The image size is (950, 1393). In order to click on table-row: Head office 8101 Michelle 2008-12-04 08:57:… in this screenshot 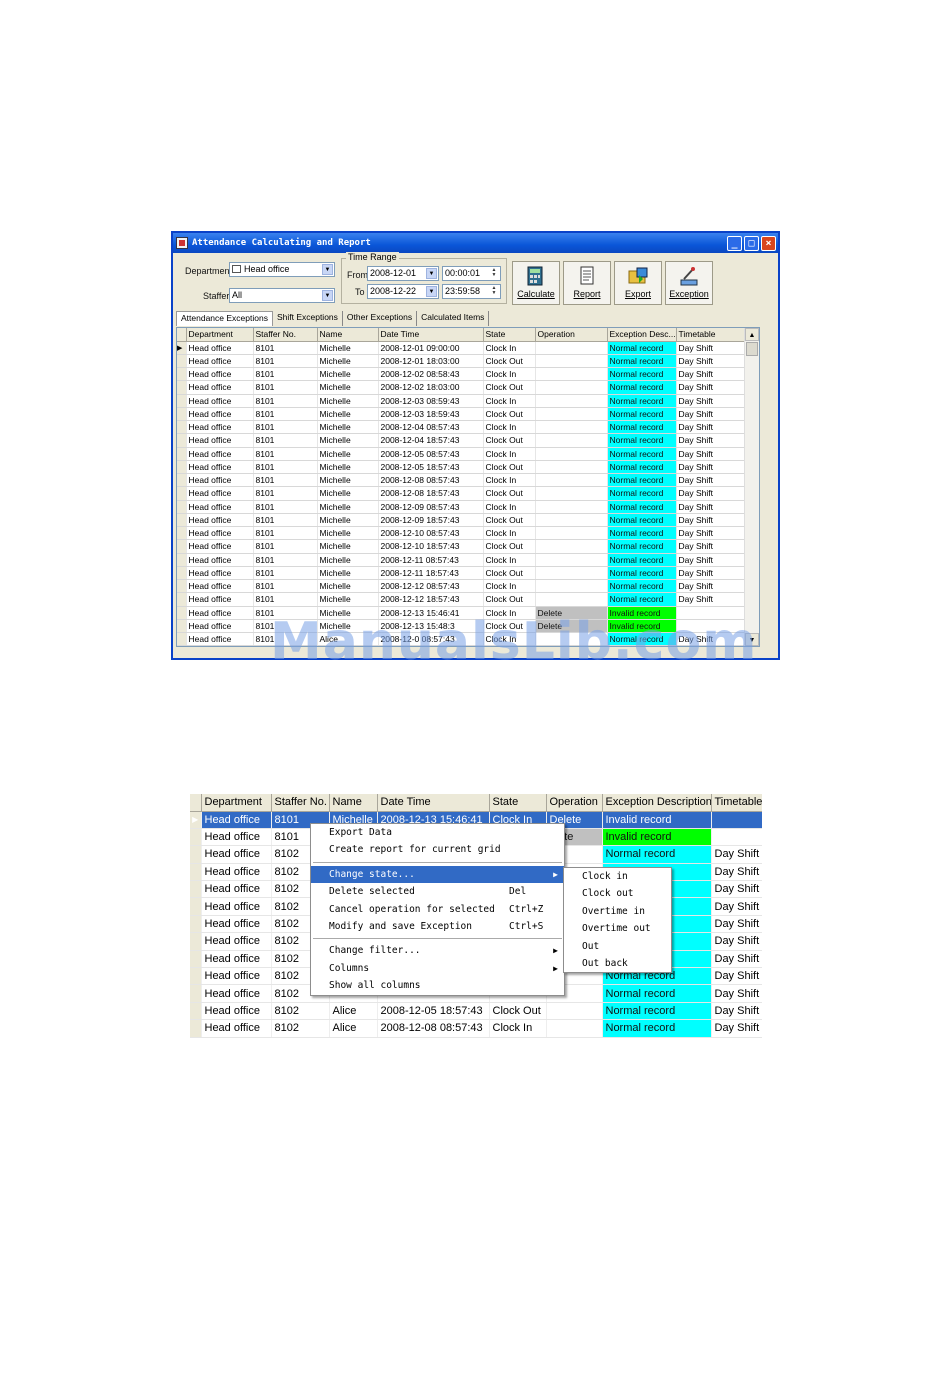, I will do `click(461, 427)`.